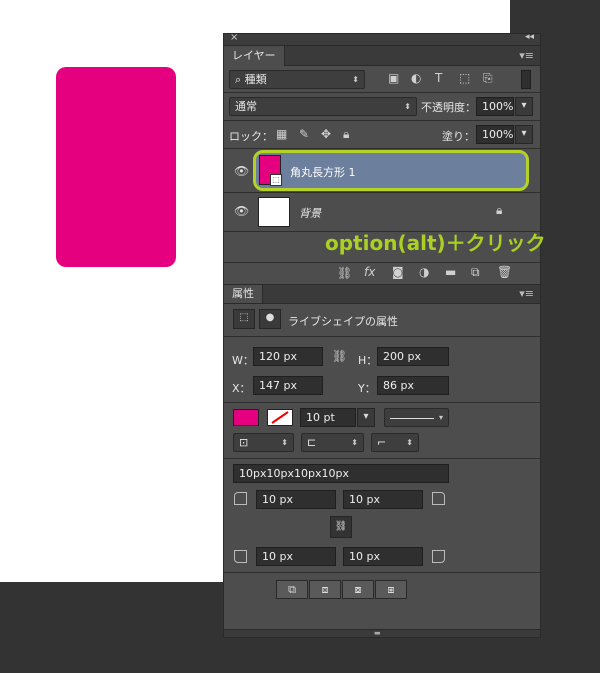  Describe the element at coordinates (341, 527) in the screenshot. I see `link-radii-button: ⛓` at that location.